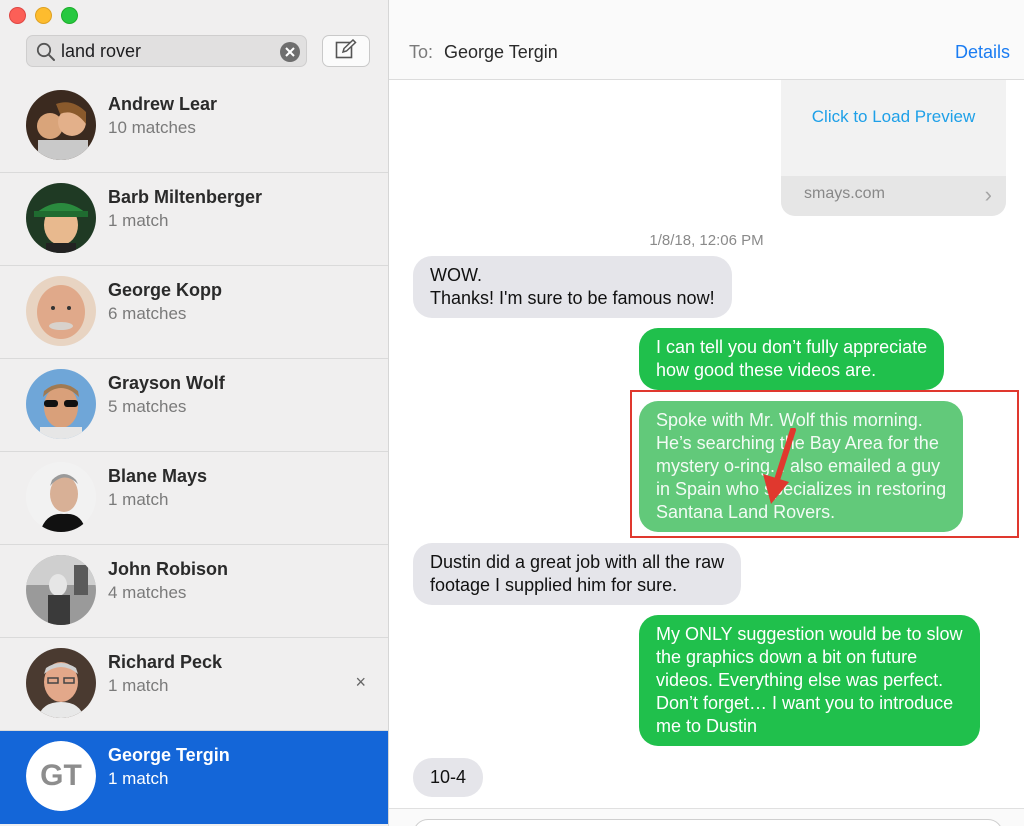 This screenshot has height=826, width=1024. What do you see at coordinates (290, 52) in the screenshot?
I see `clear-search-icon` at bounding box center [290, 52].